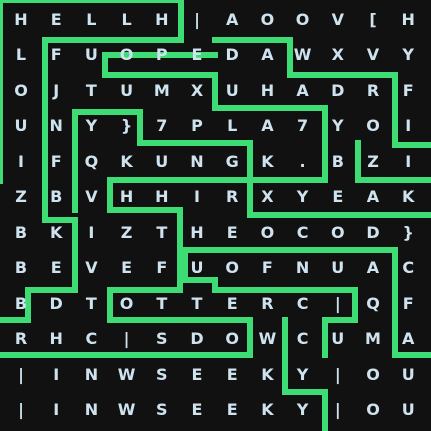  What do you see at coordinates (162, 126) in the screenshot?
I see `grid-cell: 7` at bounding box center [162, 126].